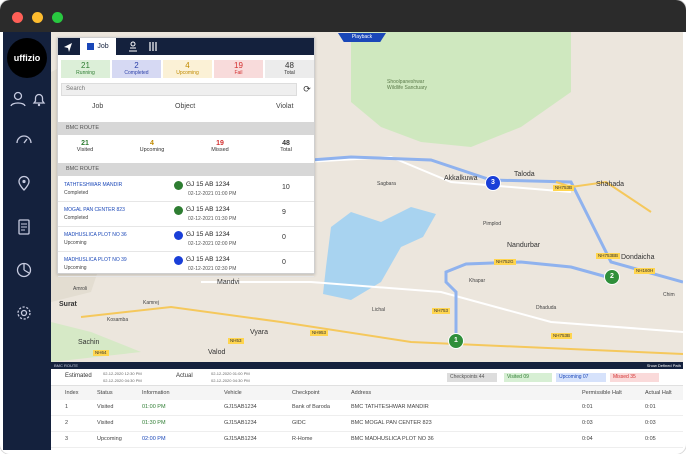  I want to click on map-pin-icon, so click(24, 183).